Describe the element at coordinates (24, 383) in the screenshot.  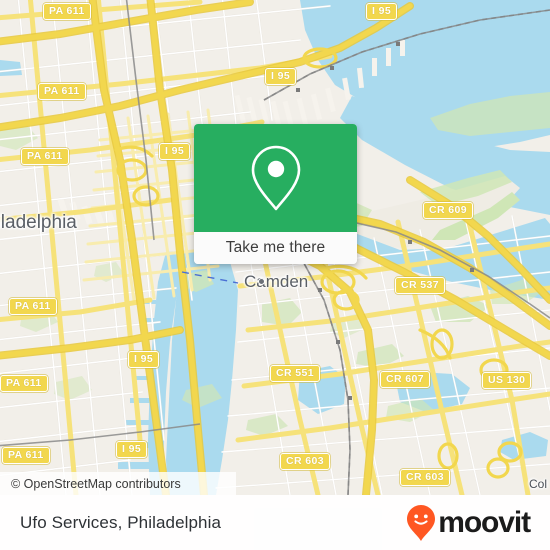
I see `highway-shield-pa611-e: PA 611` at that location.